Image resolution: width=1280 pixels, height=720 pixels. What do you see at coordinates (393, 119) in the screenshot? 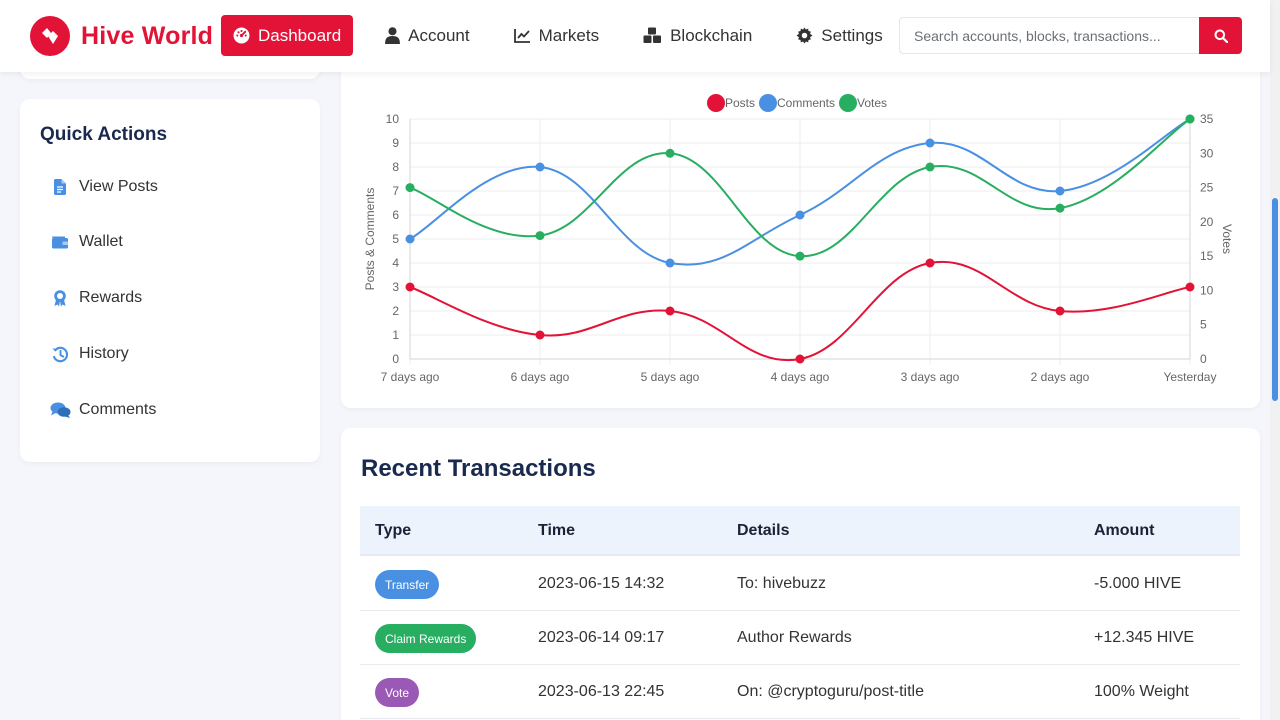
I see `y-tick-label: 10` at bounding box center [393, 119].